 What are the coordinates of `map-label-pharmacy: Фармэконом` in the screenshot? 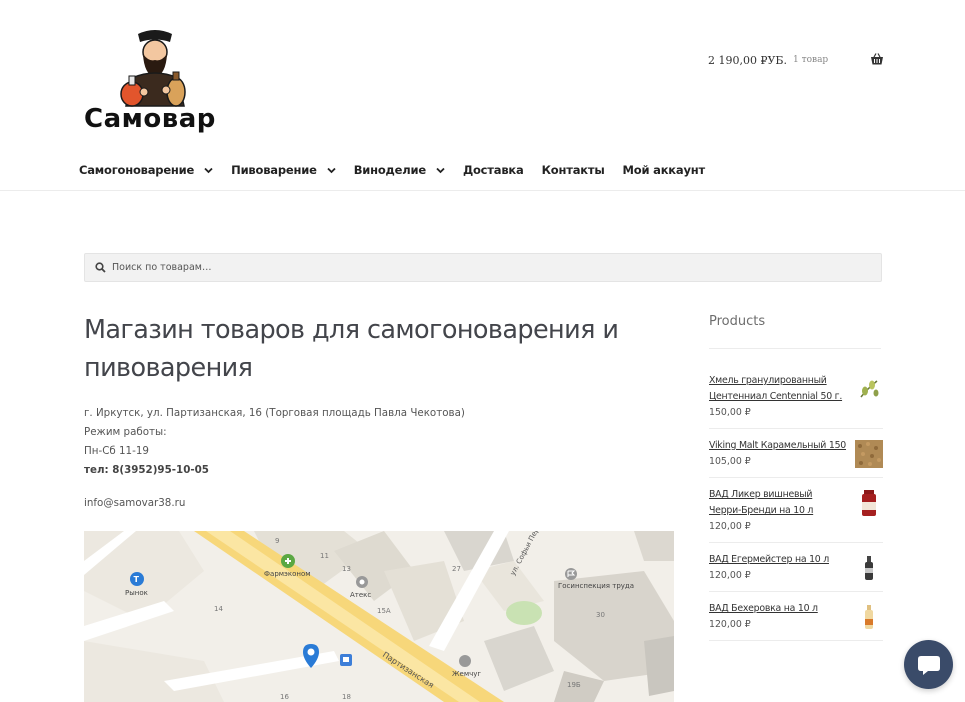 It's located at (287, 574).